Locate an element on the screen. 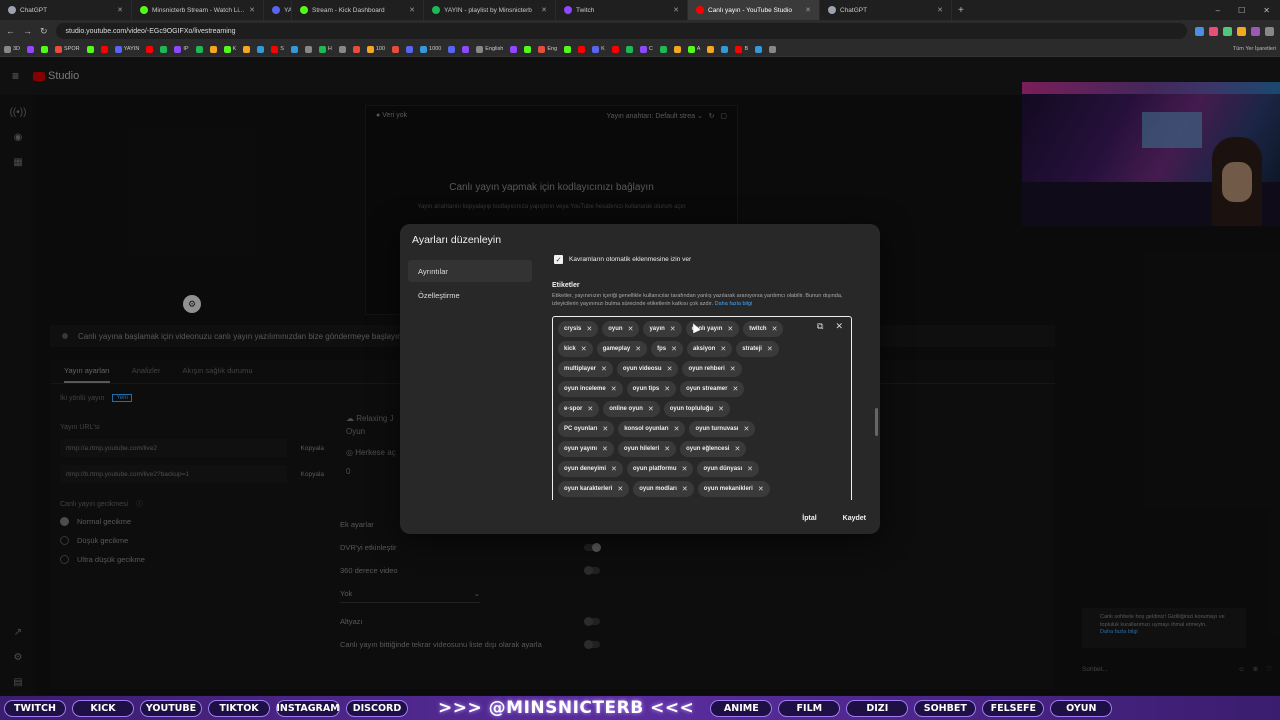 Image resolution: width=1280 pixels, height=720 pixels. bookmark-item: 100 is located at coordinates (375, 49).